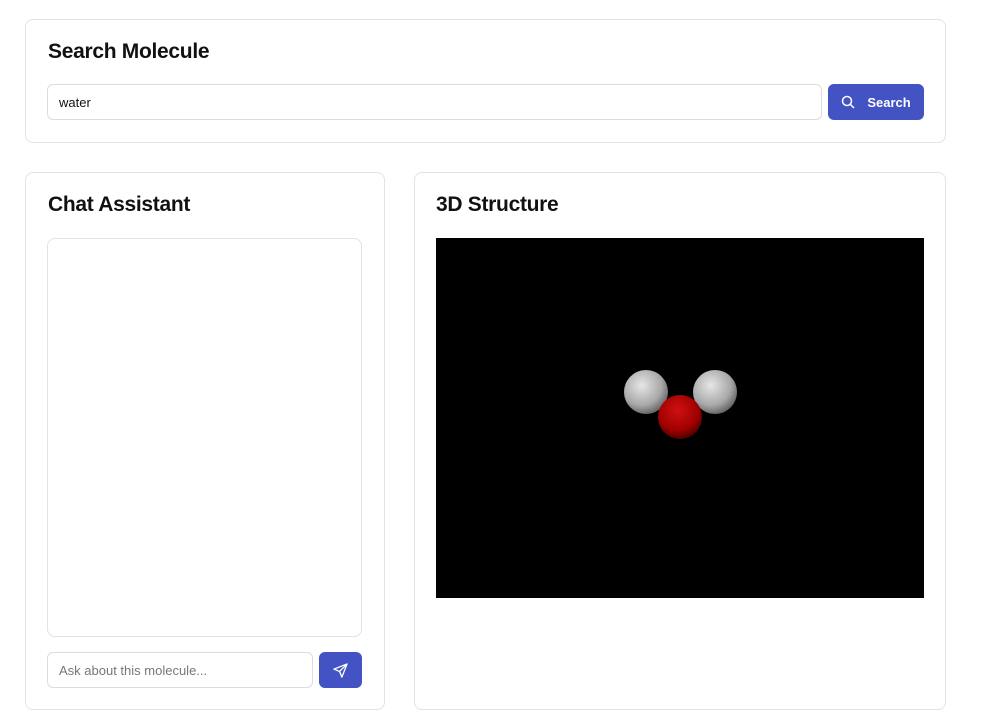 Image resolution: width=992 pixels, height=721 pixels. I want to click on search-input: water, so click(434, 102).